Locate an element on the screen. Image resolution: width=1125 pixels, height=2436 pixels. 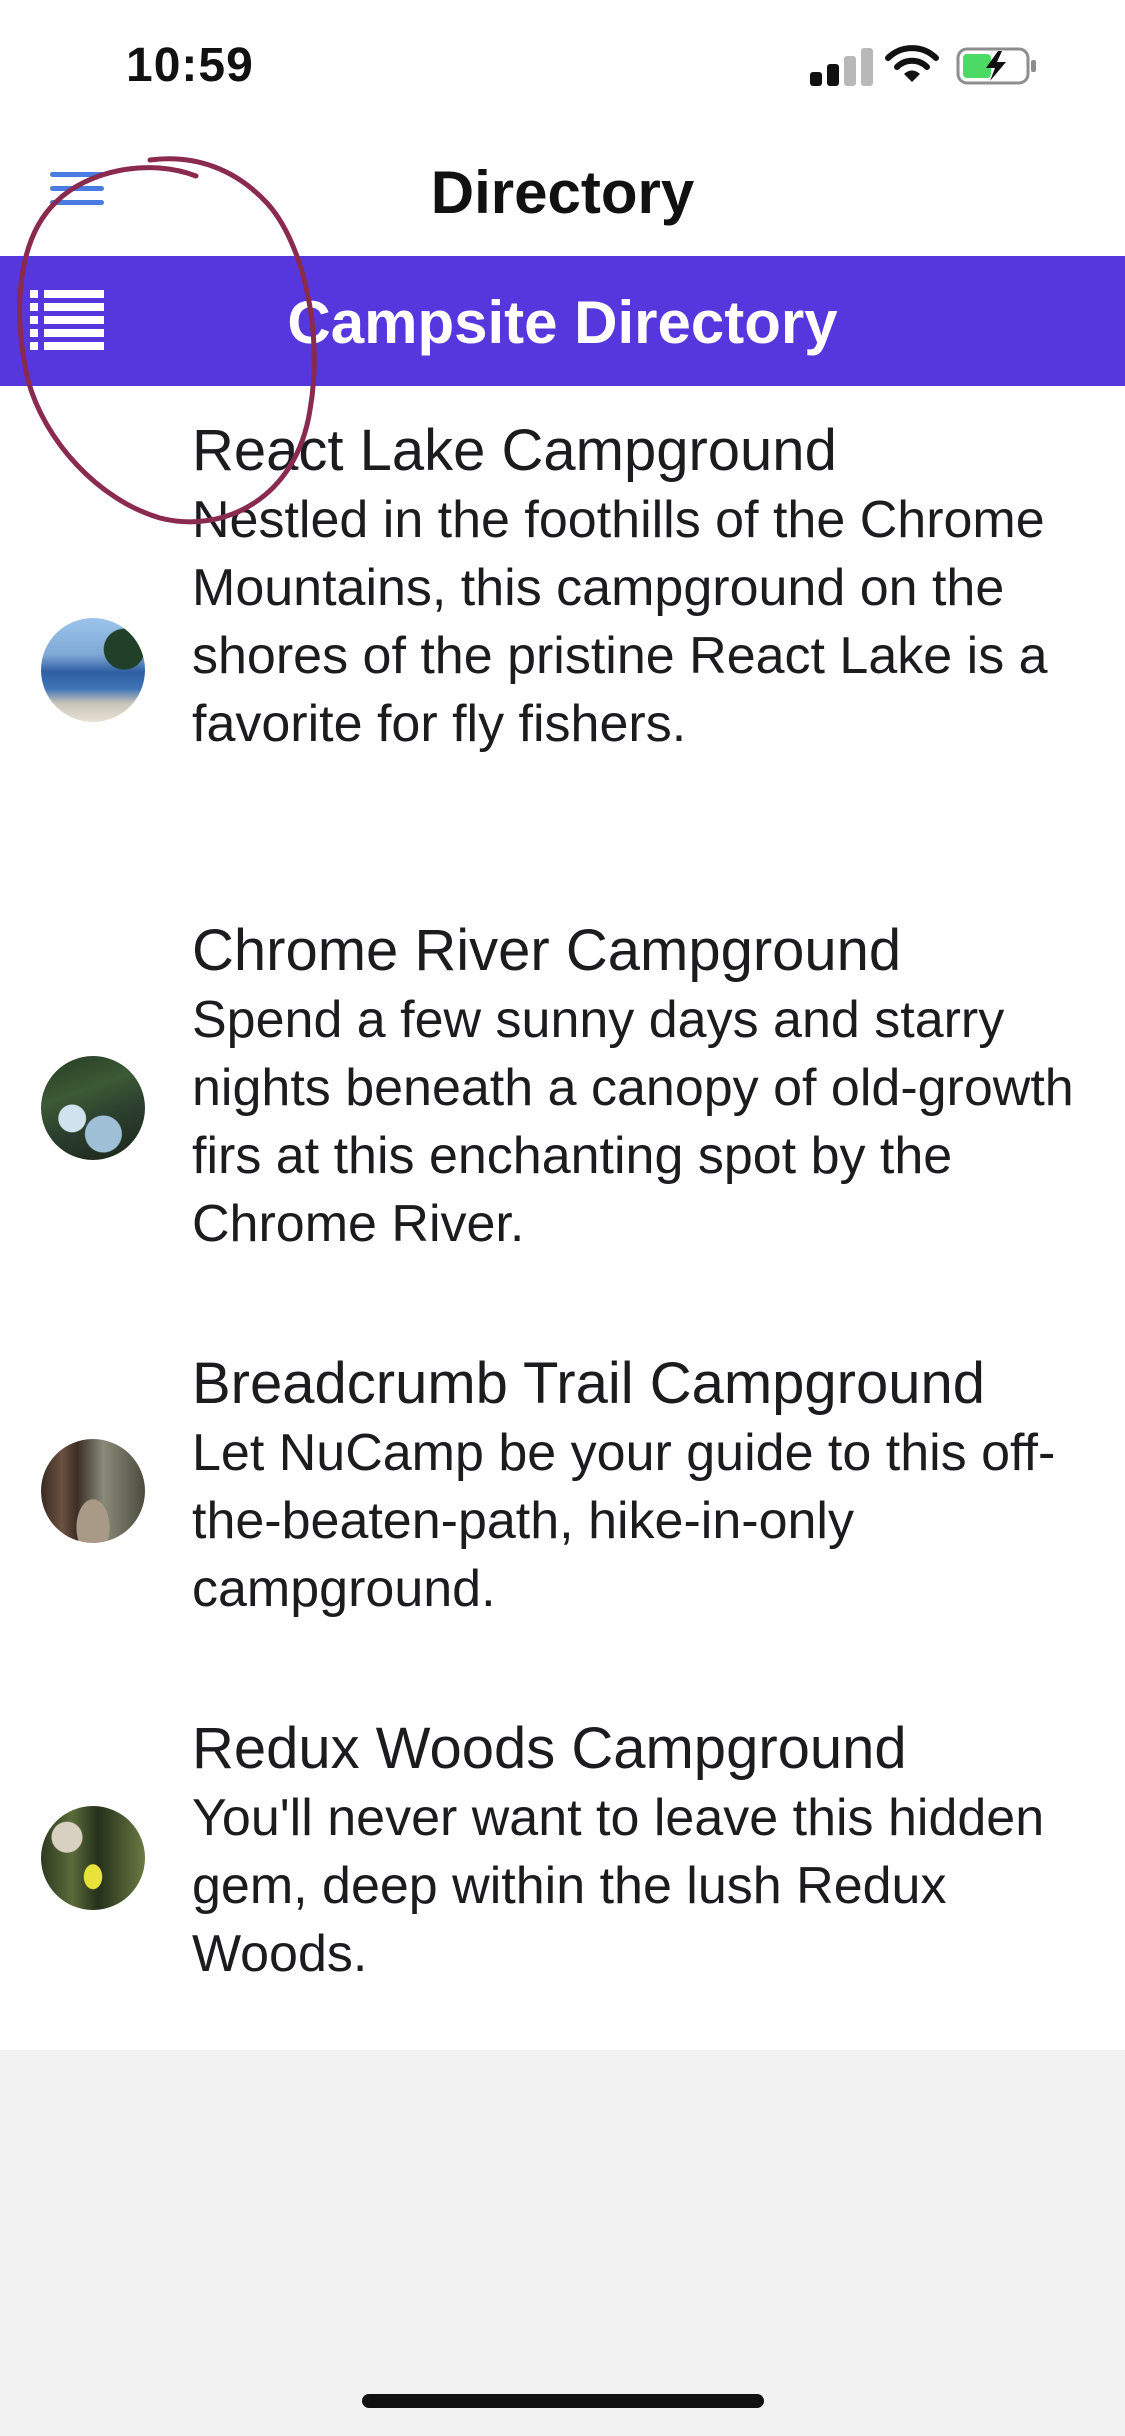
cellular-signal-icon is located at coordinates (842, 66).